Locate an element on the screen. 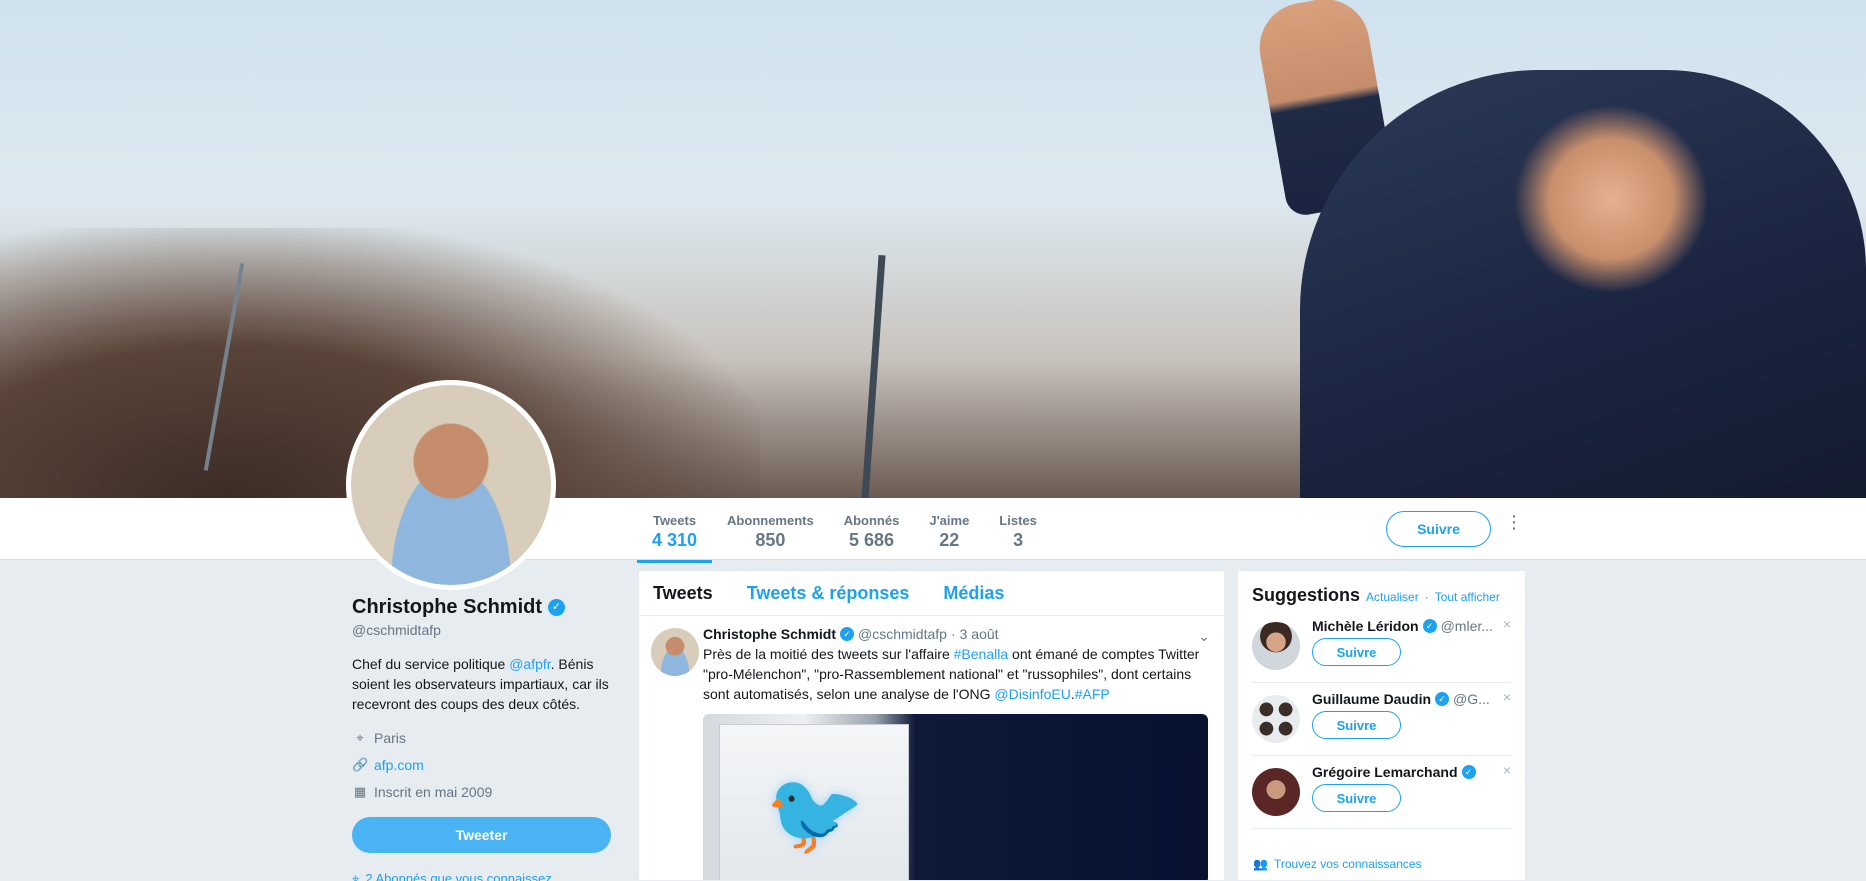  bio-mention-link: @afpfr is located at coordinates (529, 664).